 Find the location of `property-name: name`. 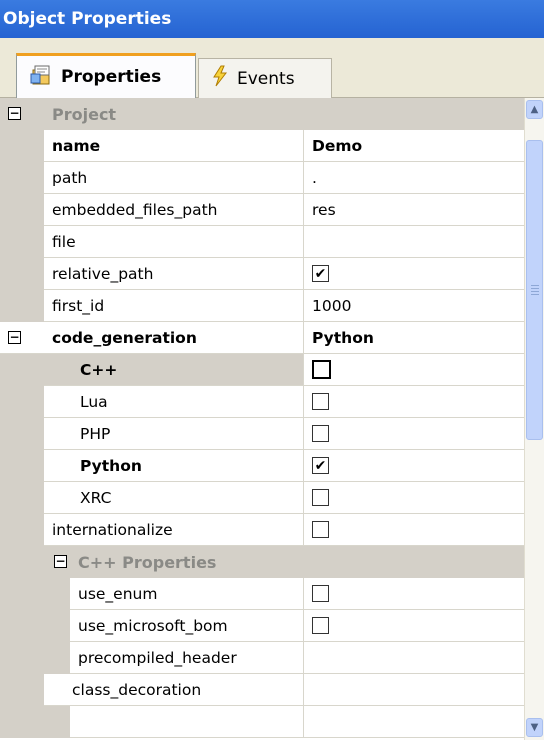

property-name: name is located at coordinates (174, 146).